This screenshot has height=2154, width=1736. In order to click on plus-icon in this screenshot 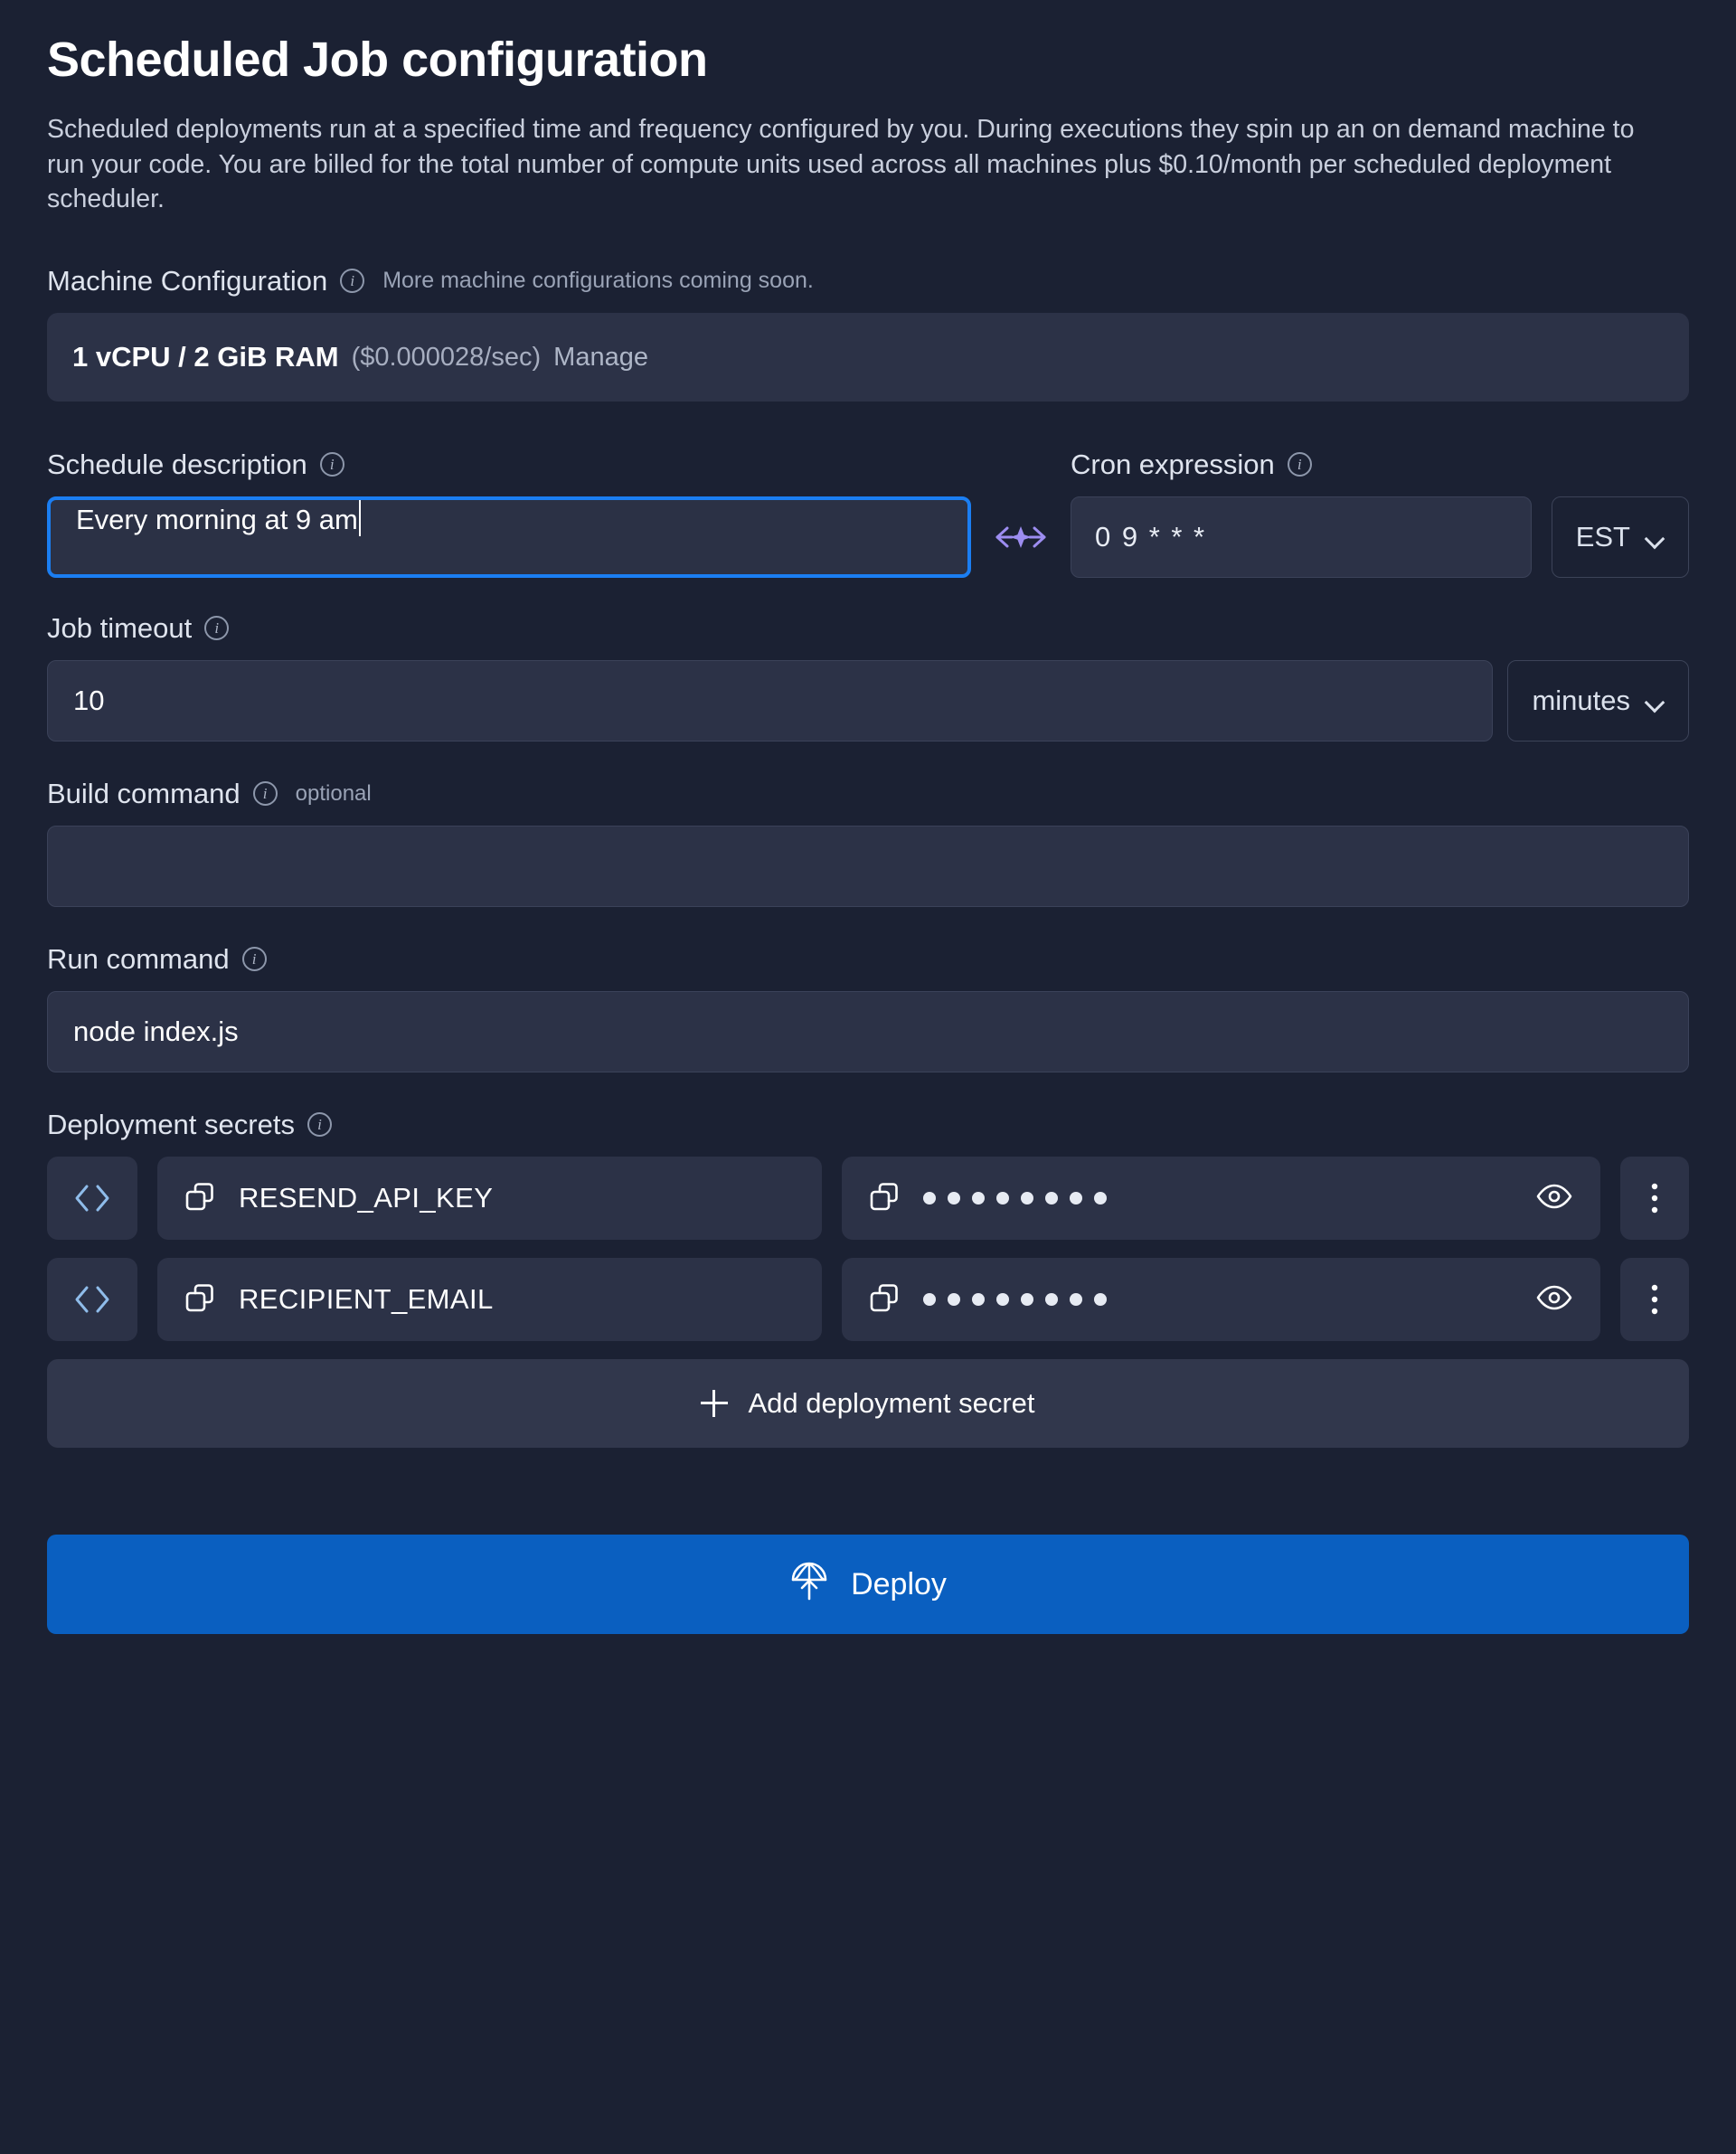, I will do `click(715, 1404)`.